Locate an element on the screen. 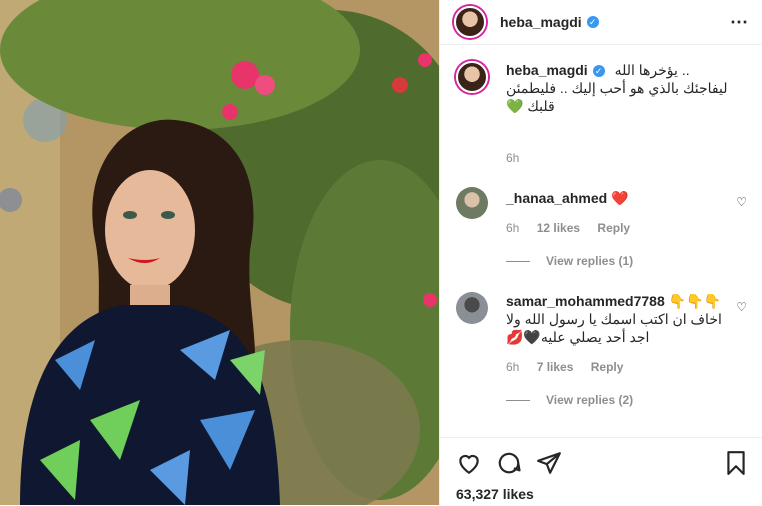 The image size is (762, 506). comment-likes: 7 likes is located at coordinates (555, 367).